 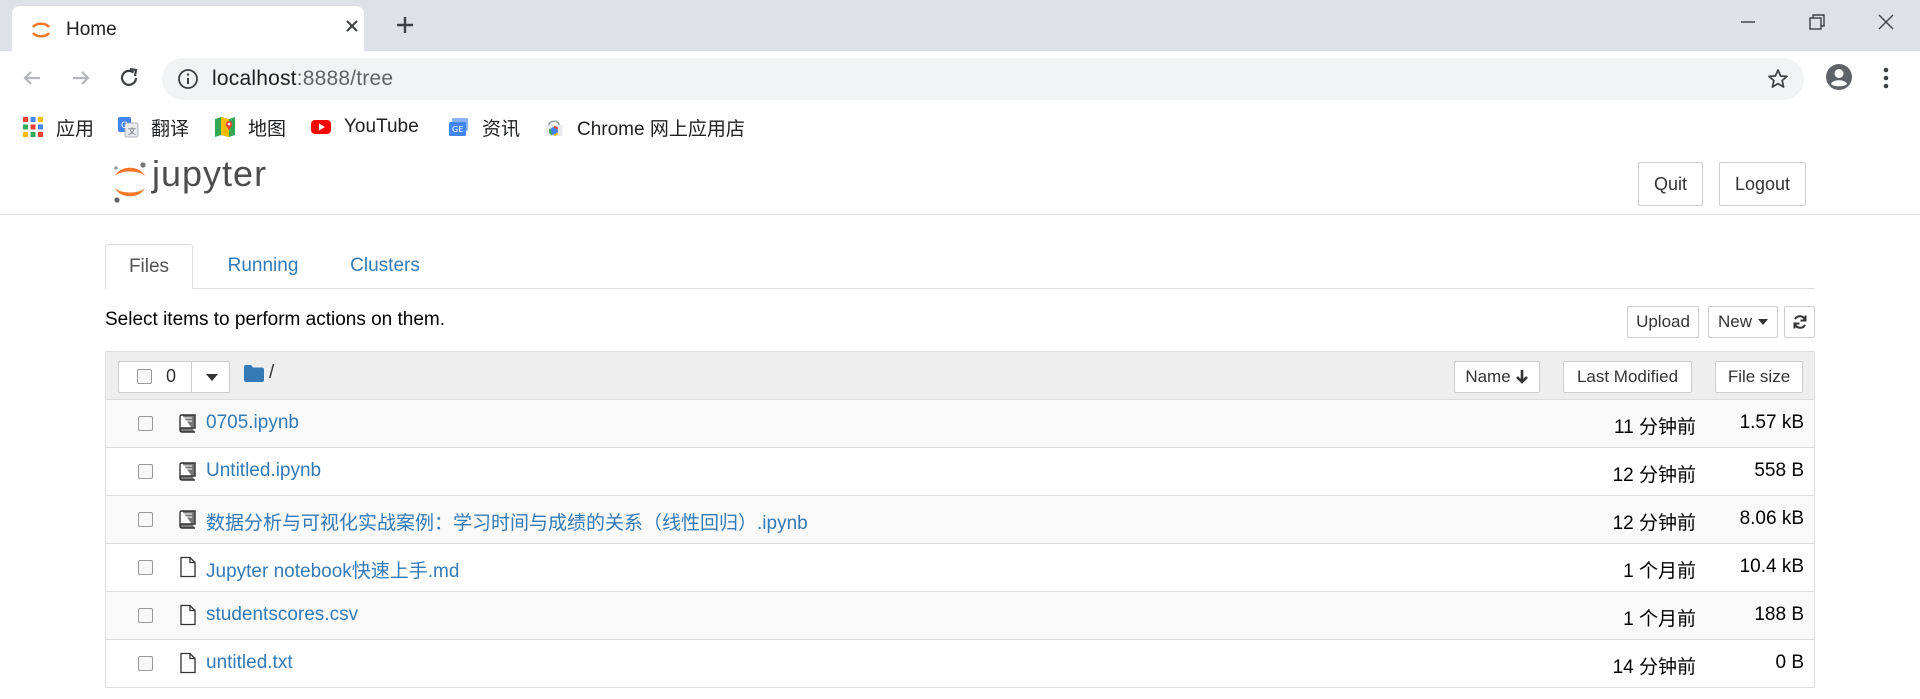 I want to click on tab-title: Home, so click(x=91, y=29).